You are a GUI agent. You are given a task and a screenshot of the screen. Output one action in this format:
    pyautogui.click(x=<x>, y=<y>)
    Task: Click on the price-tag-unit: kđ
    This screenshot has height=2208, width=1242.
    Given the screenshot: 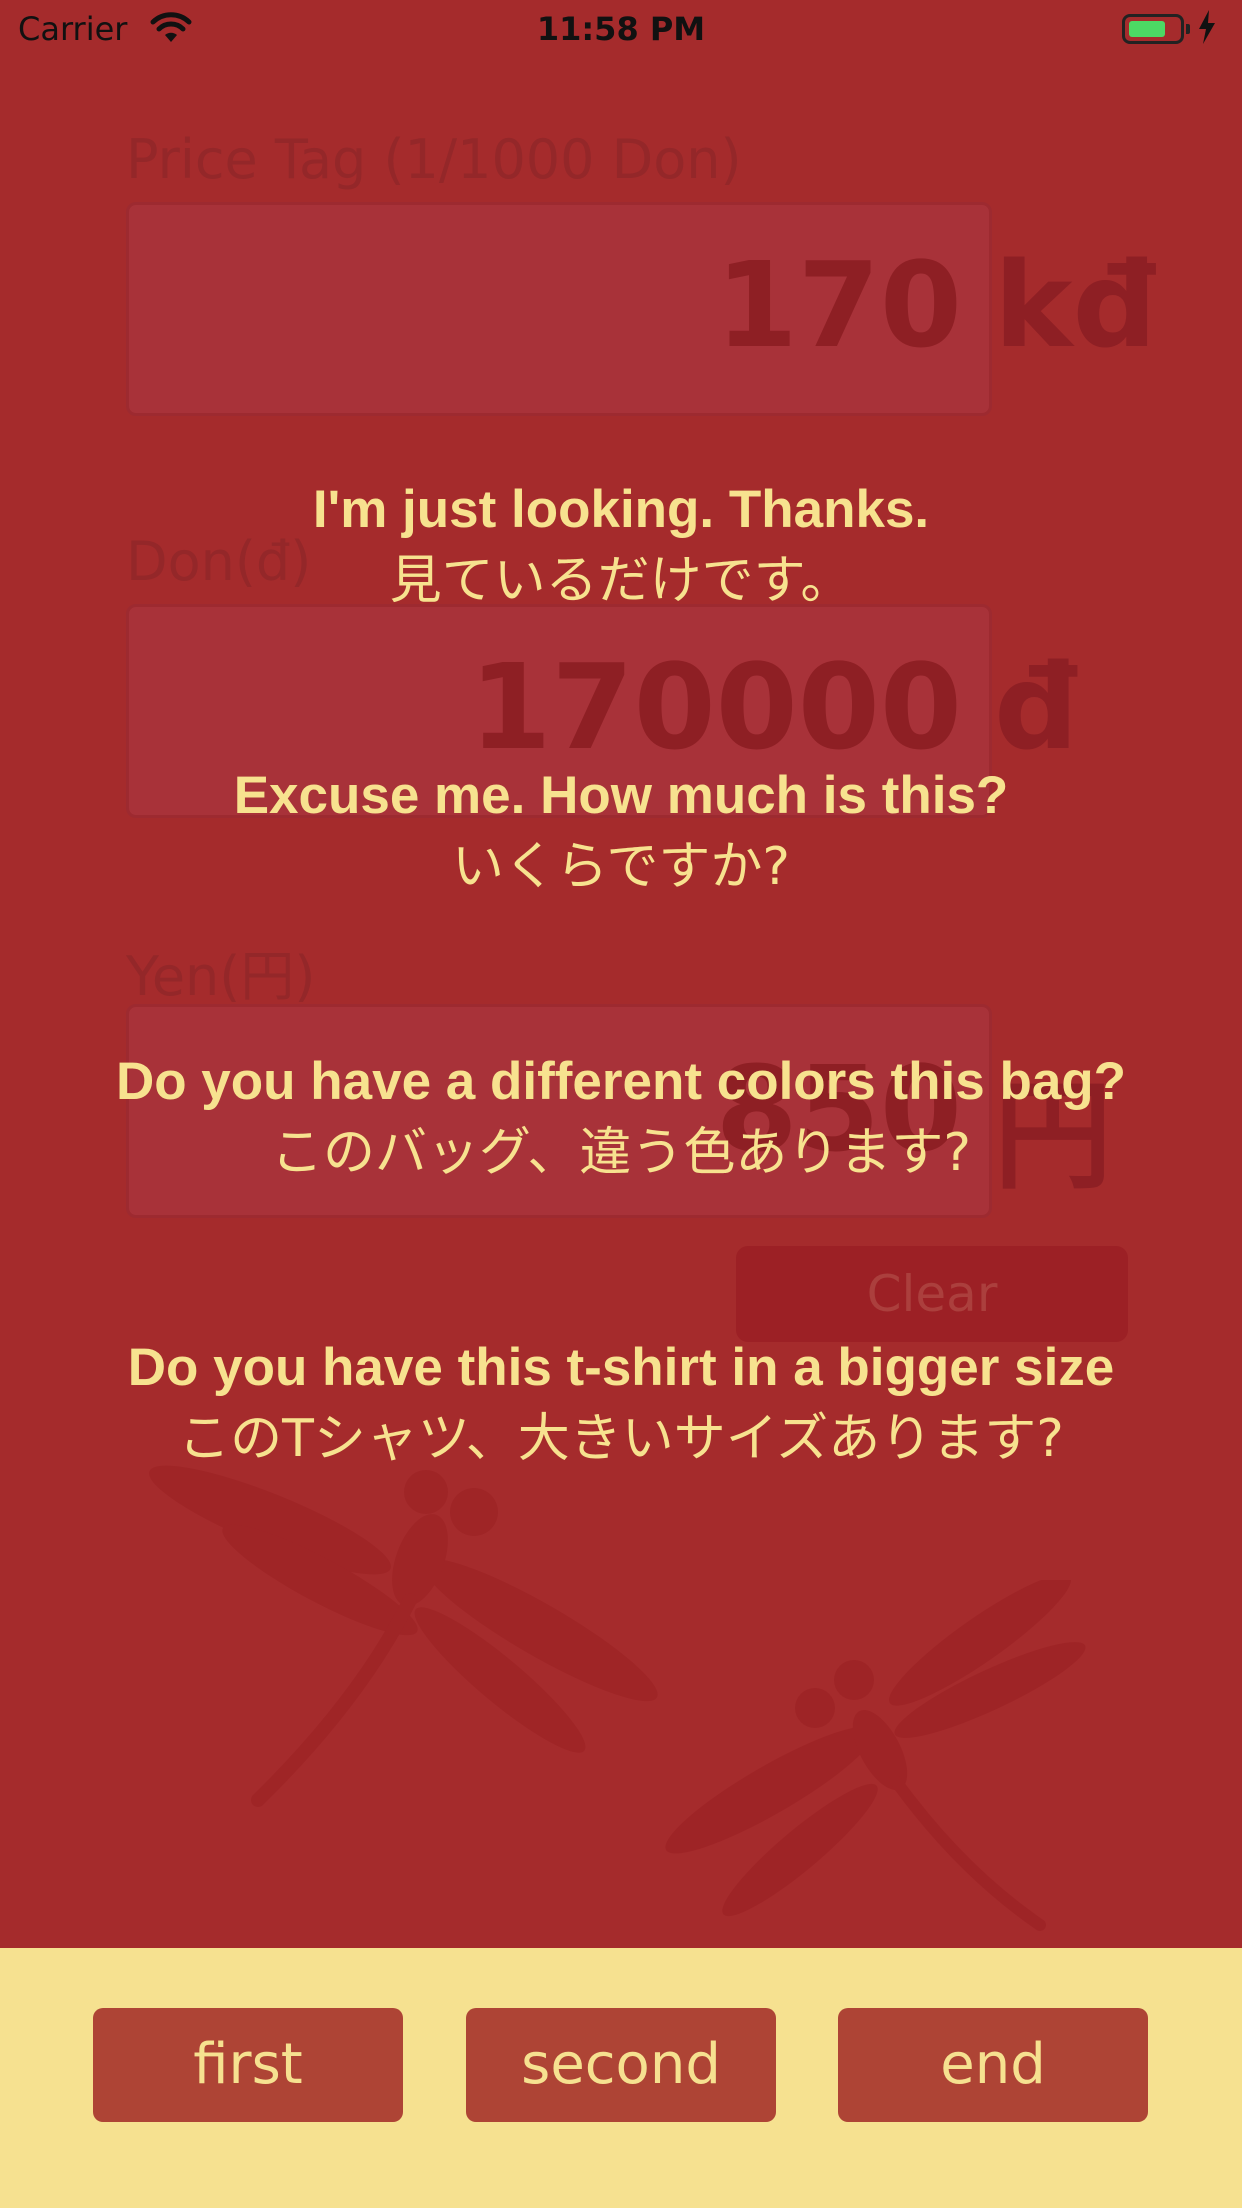 What is the action you would take?
    pyautogui.click(x=1075, y=305)
    